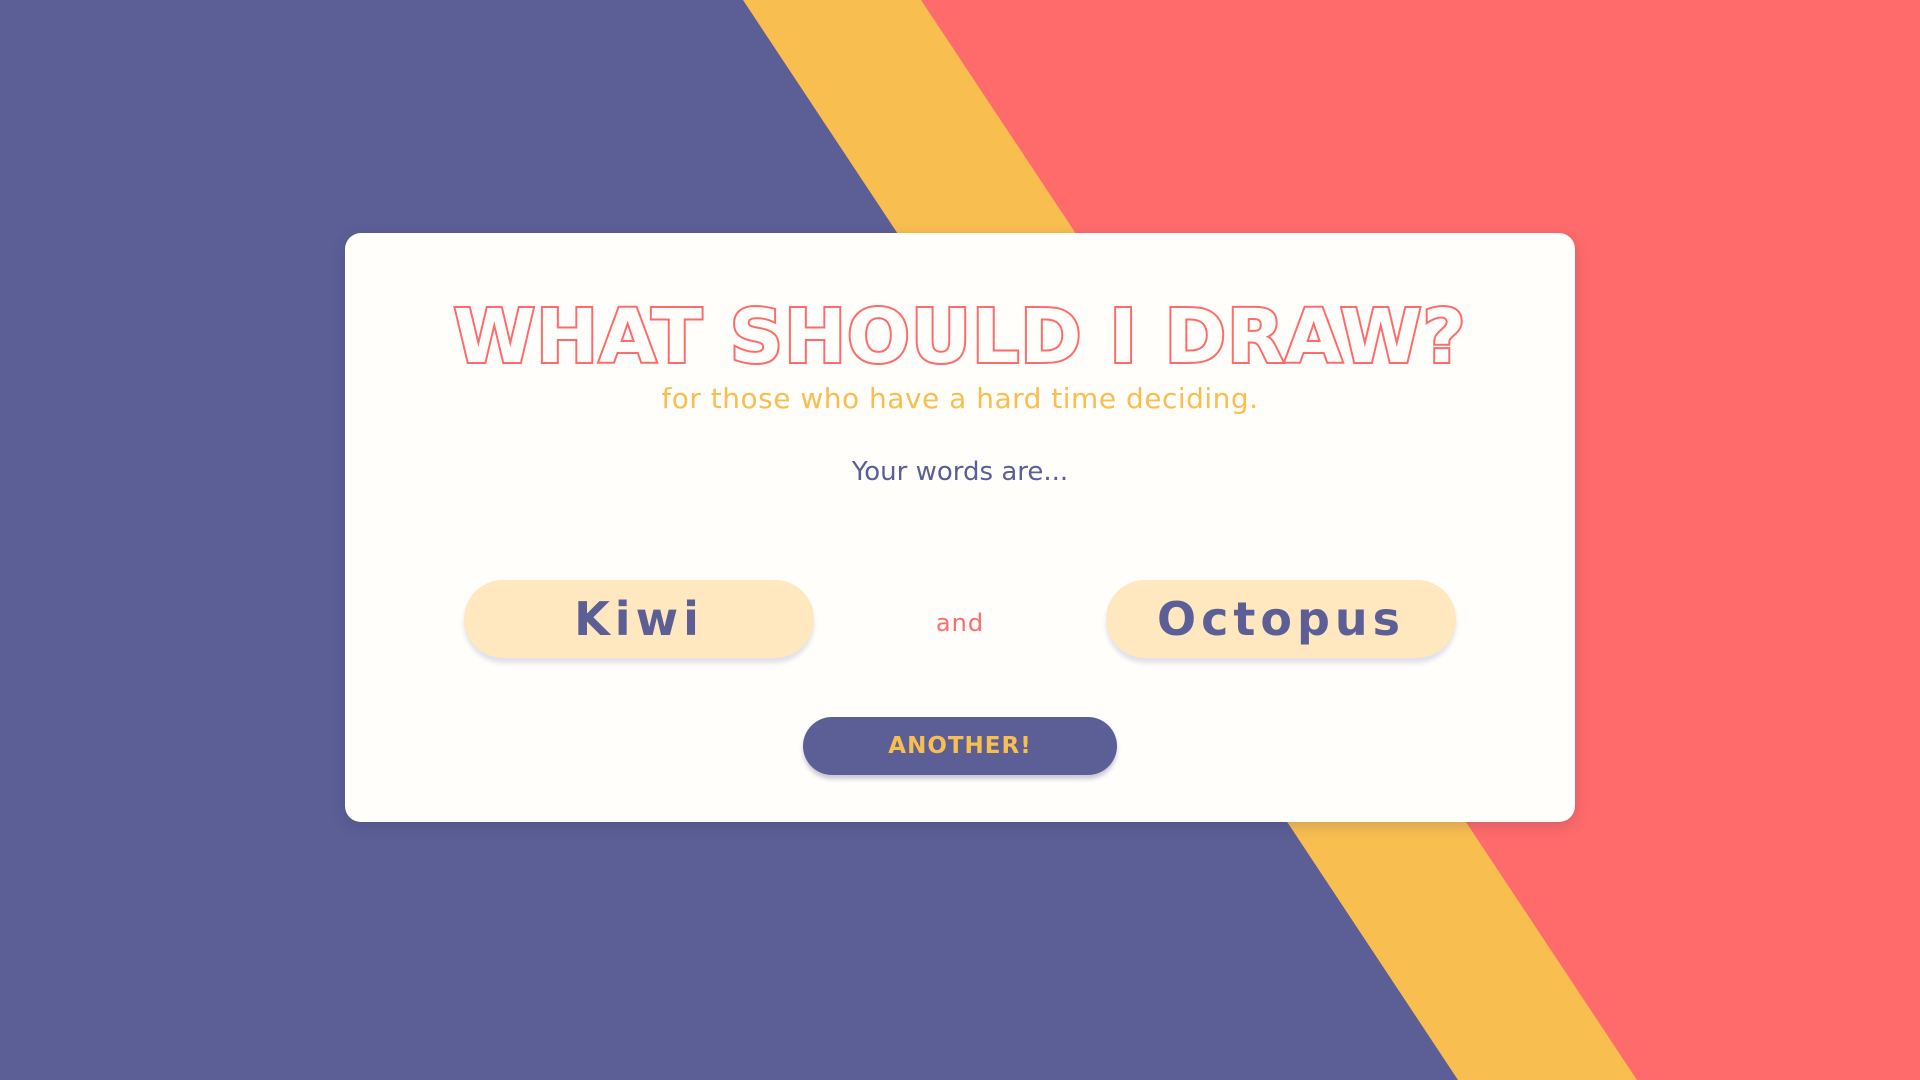 Image resolution: width=1920 pixels, height=1080 pixels. I want to click on word-first-label: Kiwi, so click(639, 619).